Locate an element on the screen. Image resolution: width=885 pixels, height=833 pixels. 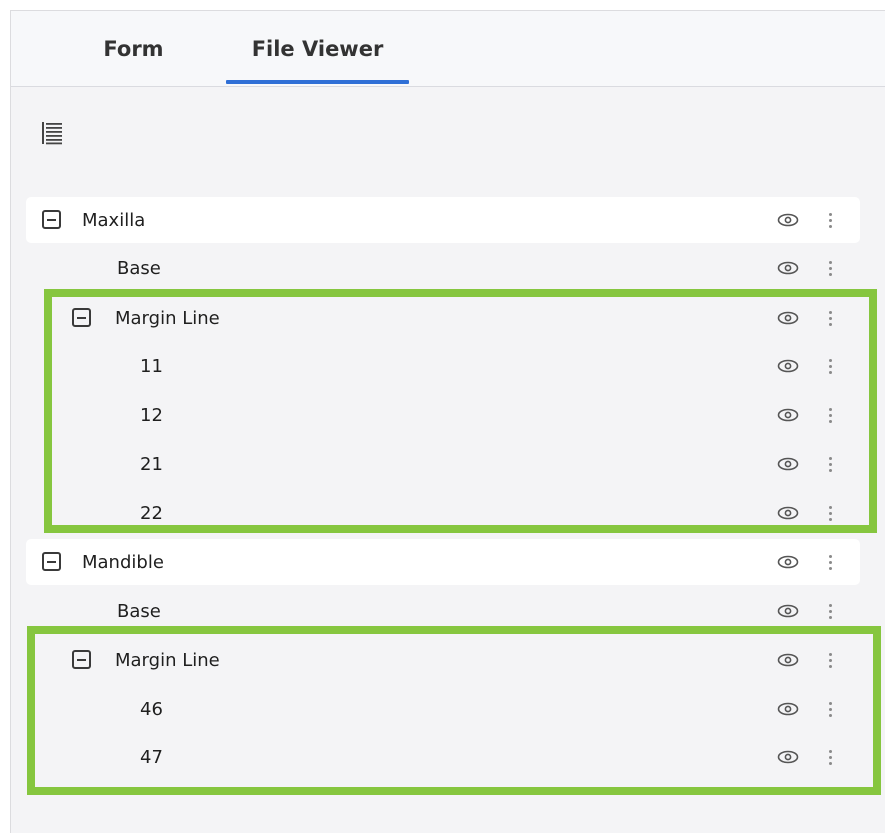
tree-label-tooth: 11 is located at coordinates (151, 366).